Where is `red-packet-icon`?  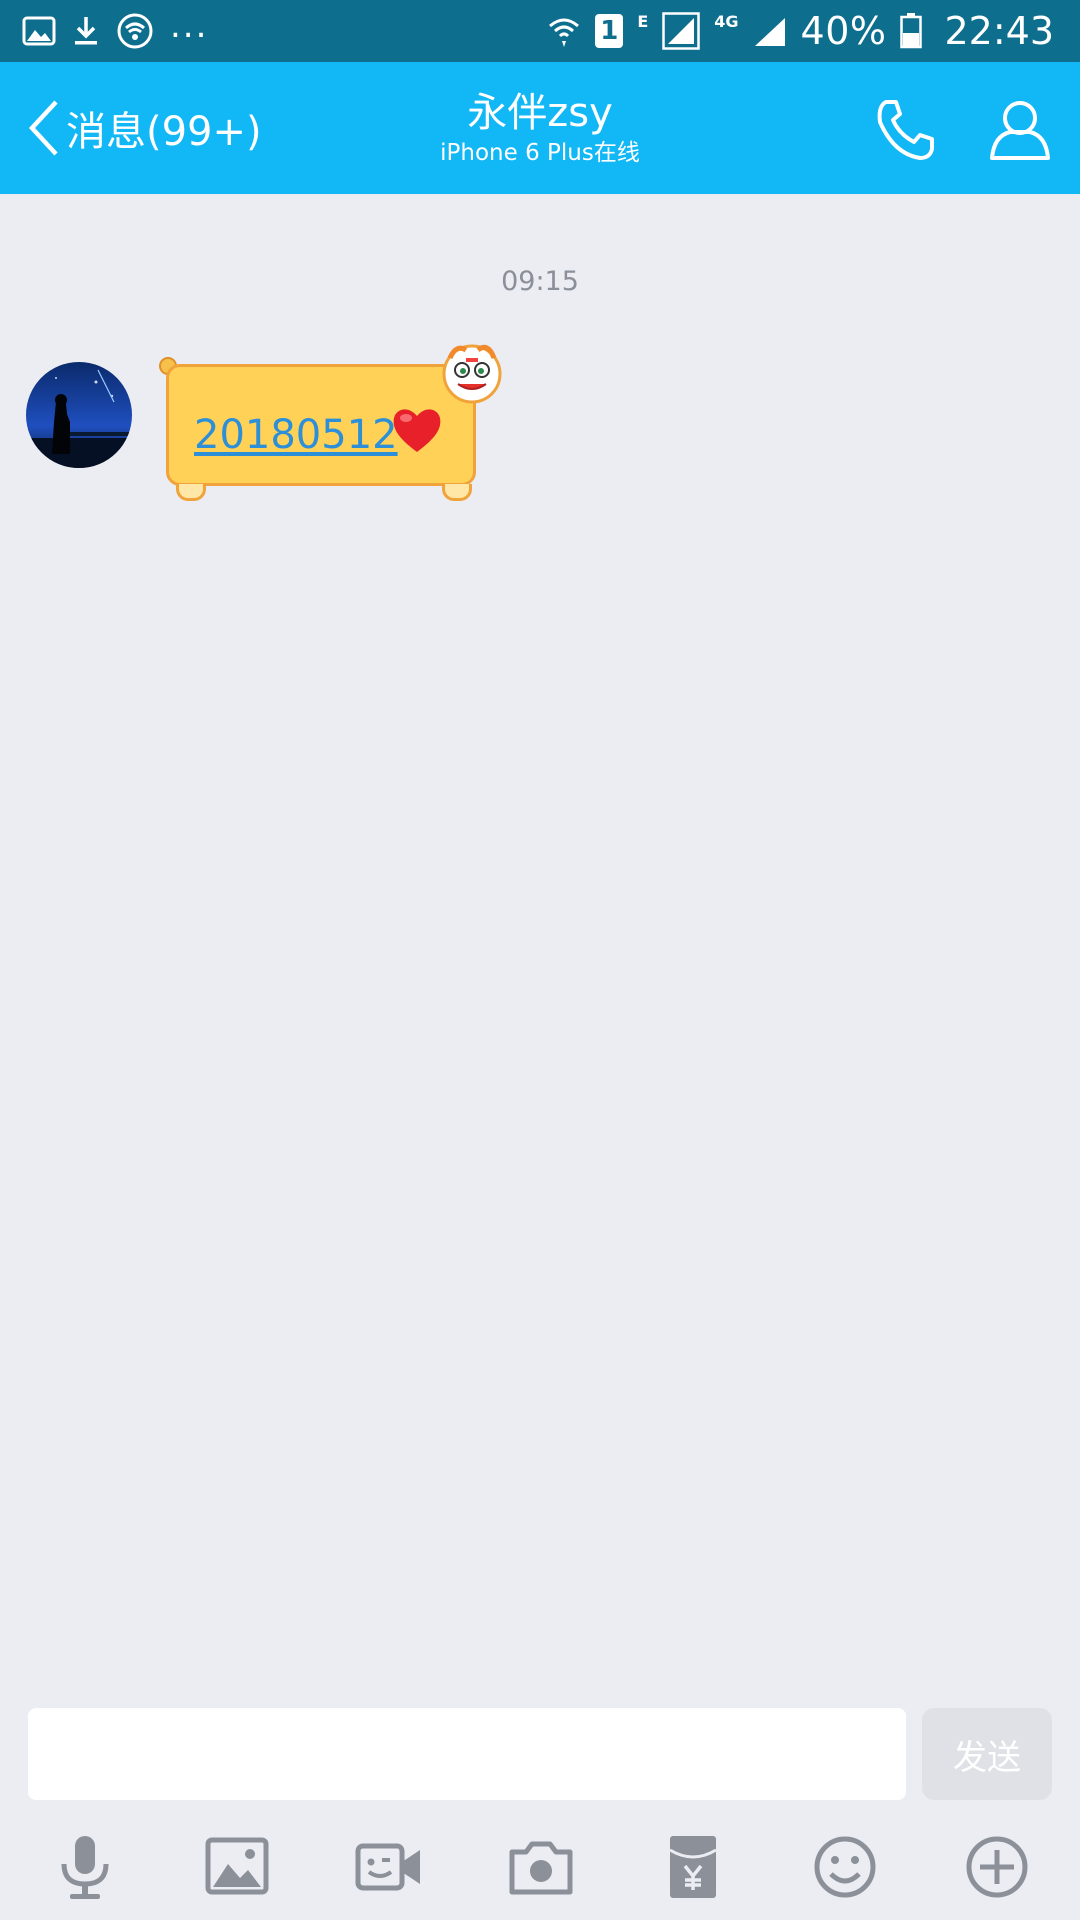 red-packet-icon is located at coordinates (693, 1867).